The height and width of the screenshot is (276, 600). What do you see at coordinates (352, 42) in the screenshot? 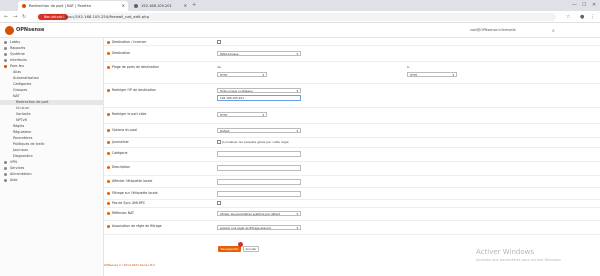
I see `row-destination-inverse: Destination / inverser` at bounding box center [352, 42].